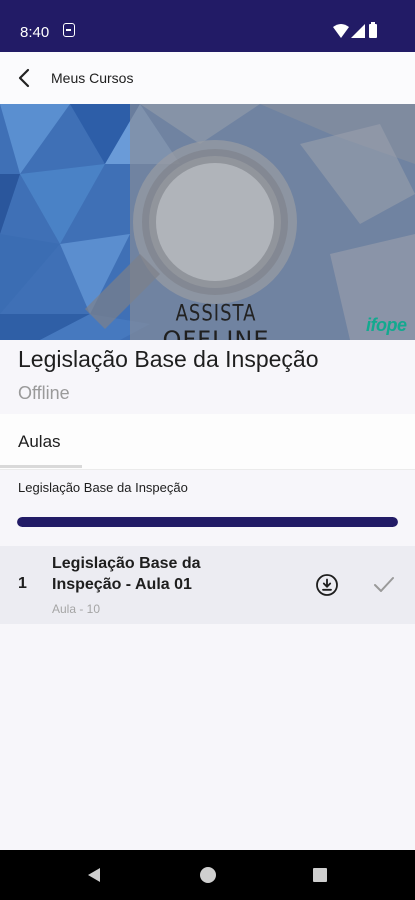  I want to click on system-nav-bar, so click(207, 875).